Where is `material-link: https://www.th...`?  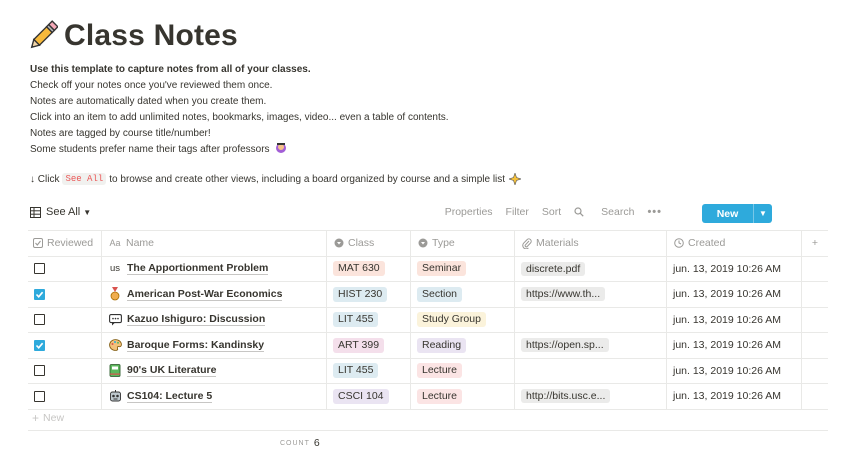 material-link: https://www.th... is located at coordinates (563, 294).